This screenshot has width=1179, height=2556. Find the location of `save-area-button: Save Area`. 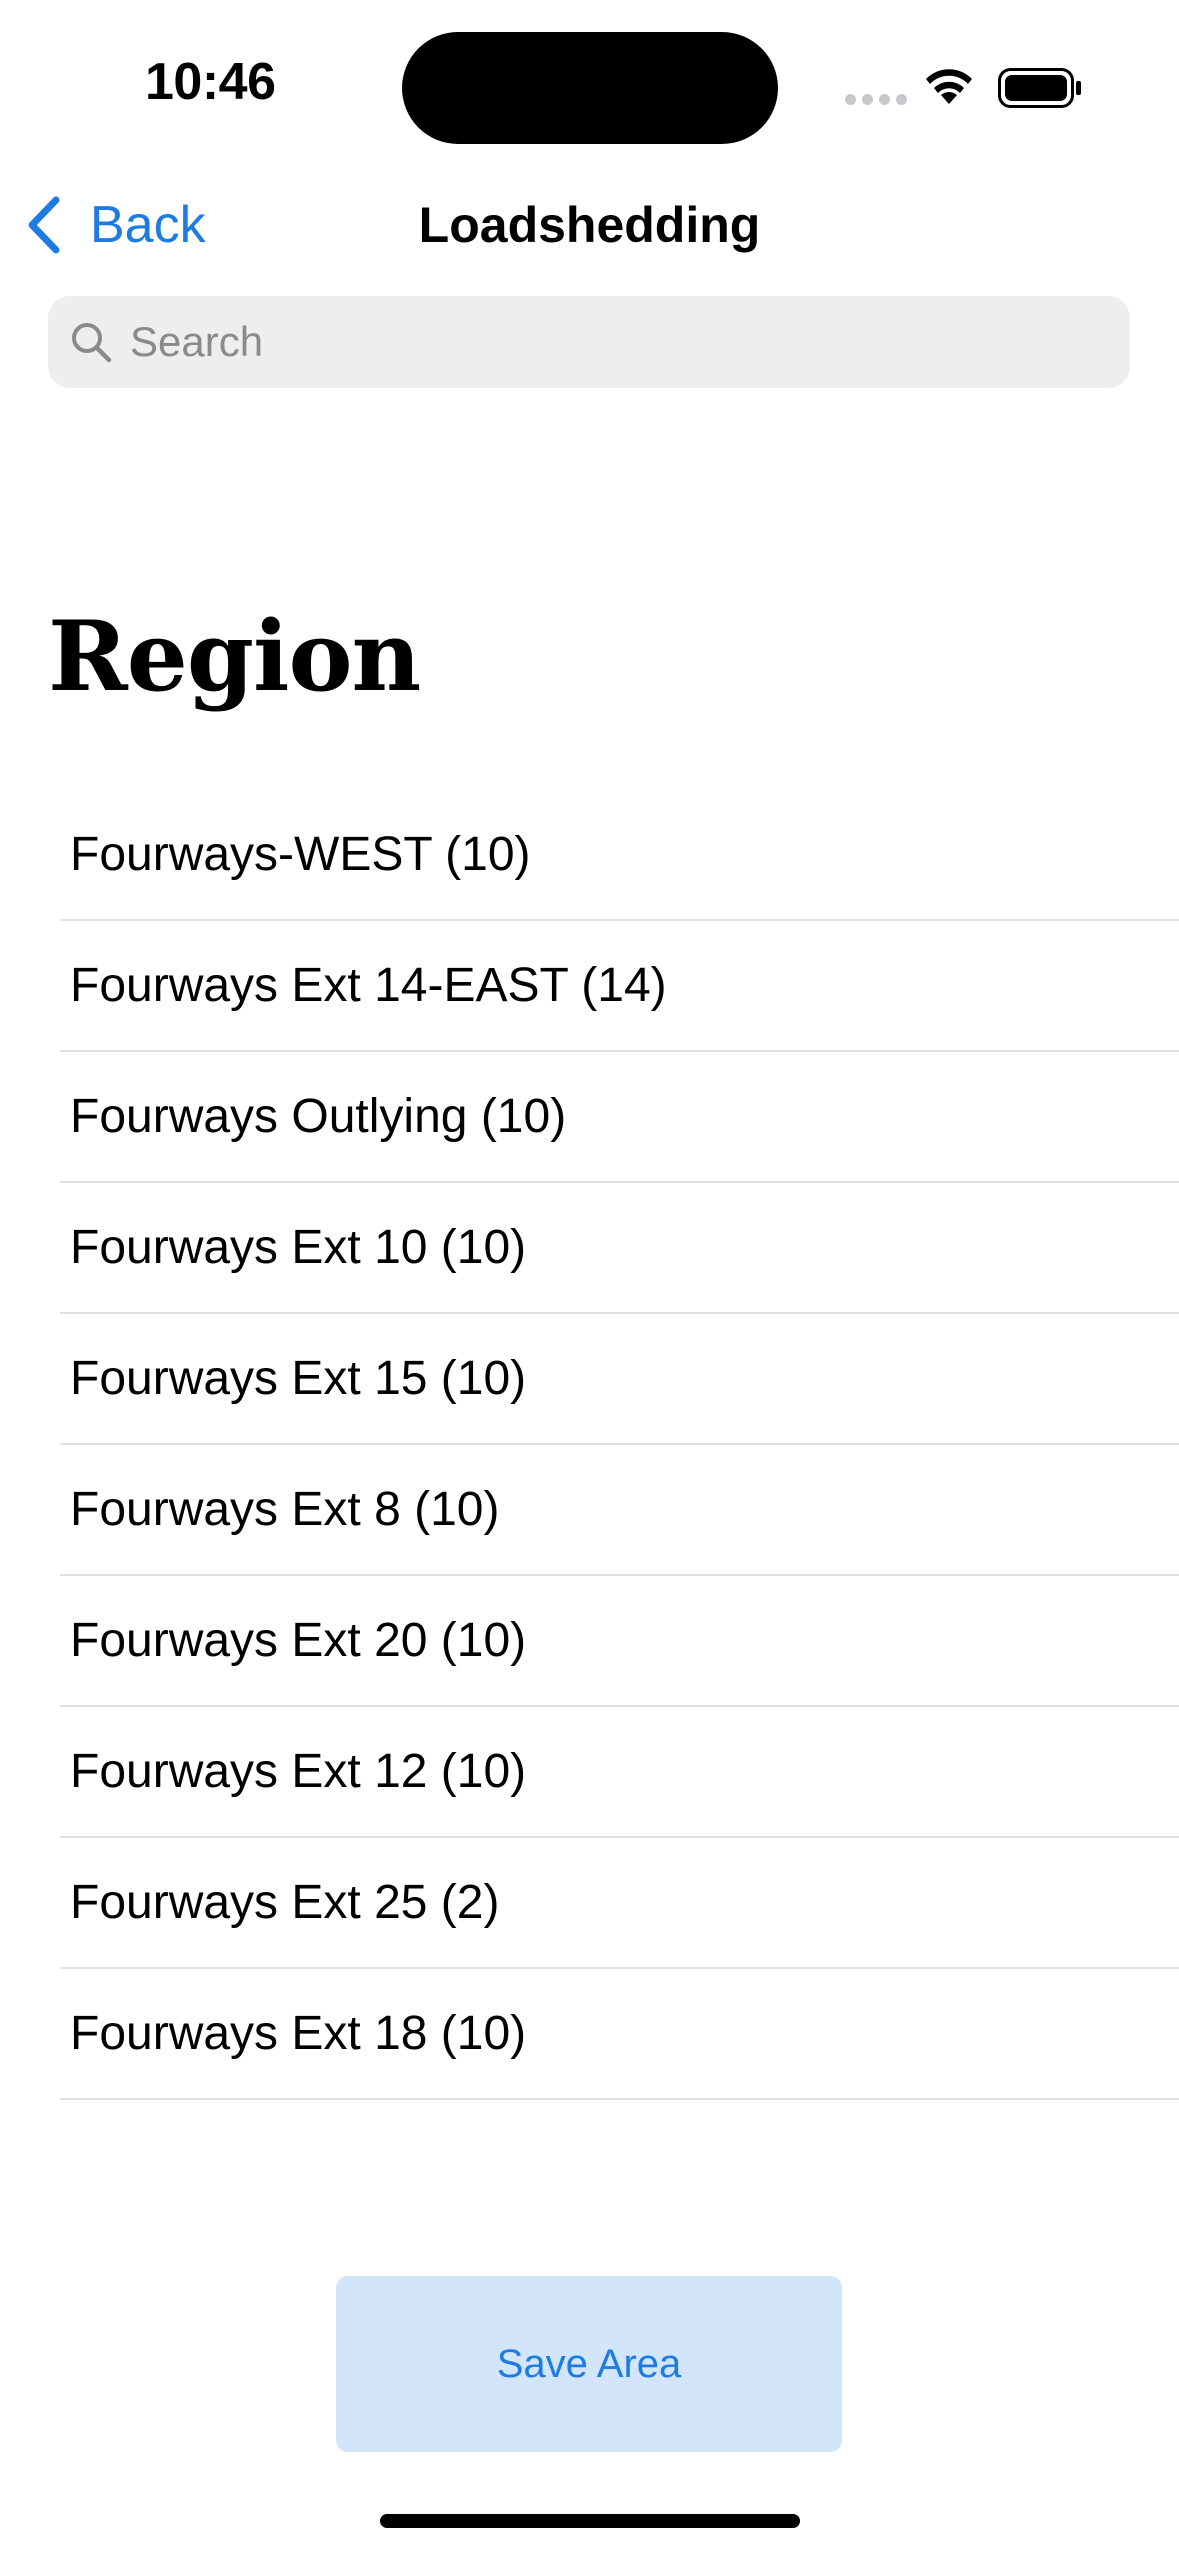

save-area-button: Save Area is located at coordinates (589, 2364).